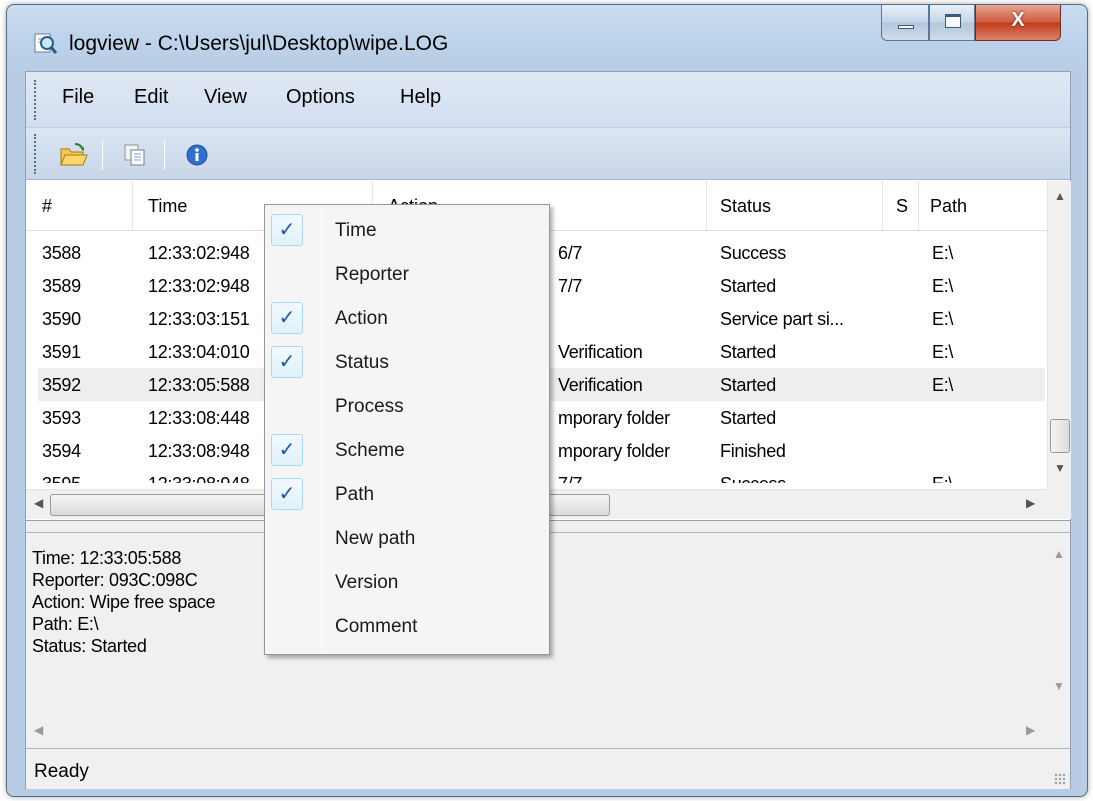 The width and height of the screenshot is (1093, 801). I want to click on cell-time: 12:33:05:588, so click(199, 385).